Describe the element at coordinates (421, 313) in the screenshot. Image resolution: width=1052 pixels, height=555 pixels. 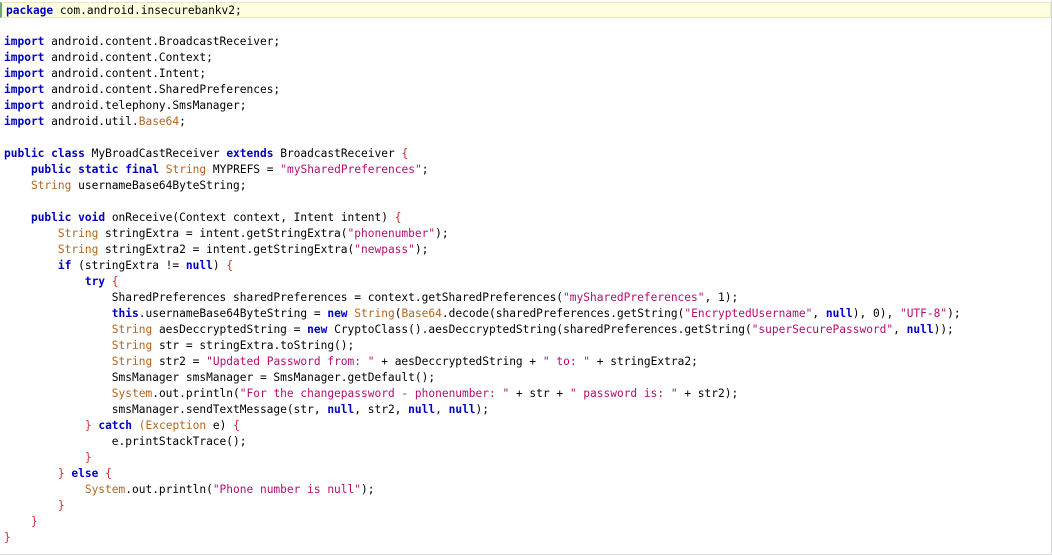
I see `type-token: Base64` at that location.